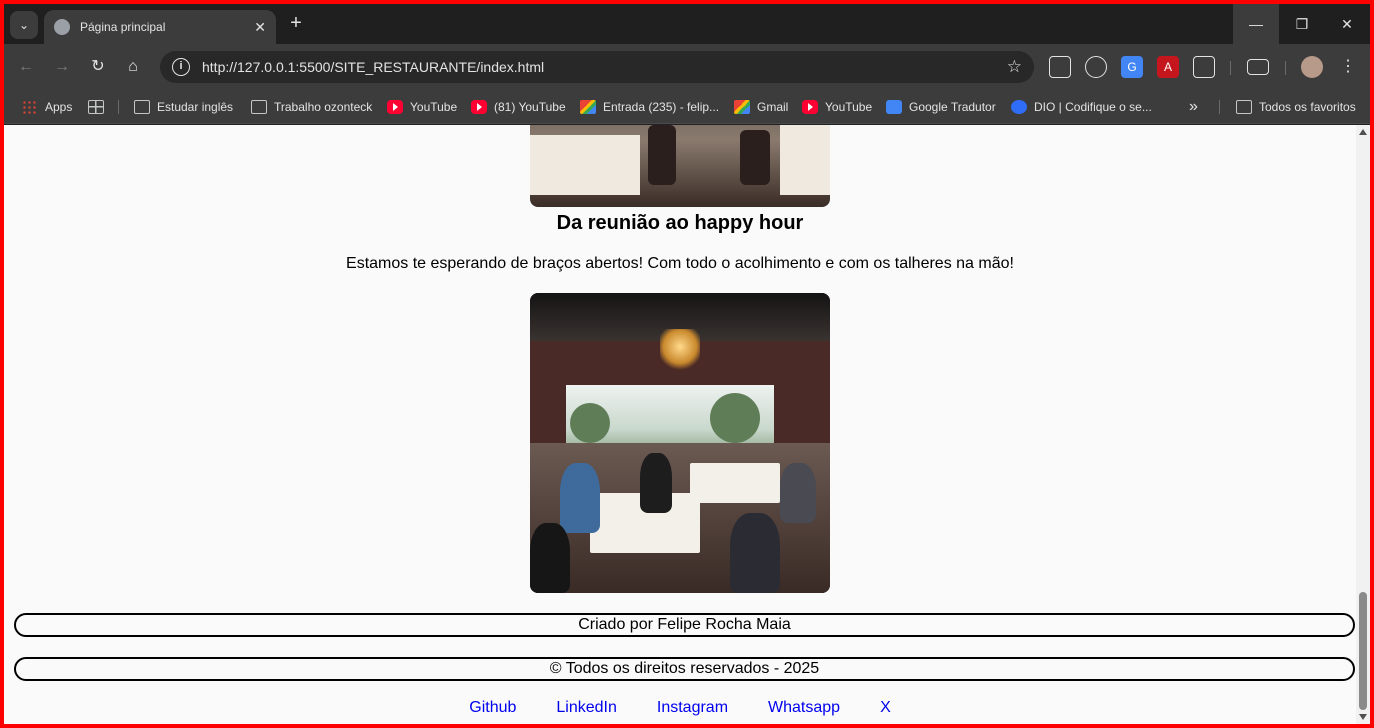  I want to click on bookmark-label: (81) YouTube, so click(530, 107).